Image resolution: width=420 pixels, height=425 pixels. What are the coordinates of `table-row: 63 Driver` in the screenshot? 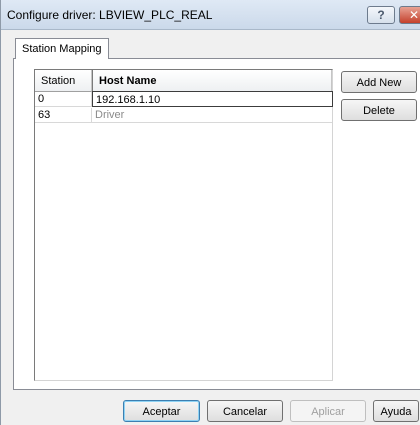 It's located at (183, 115).